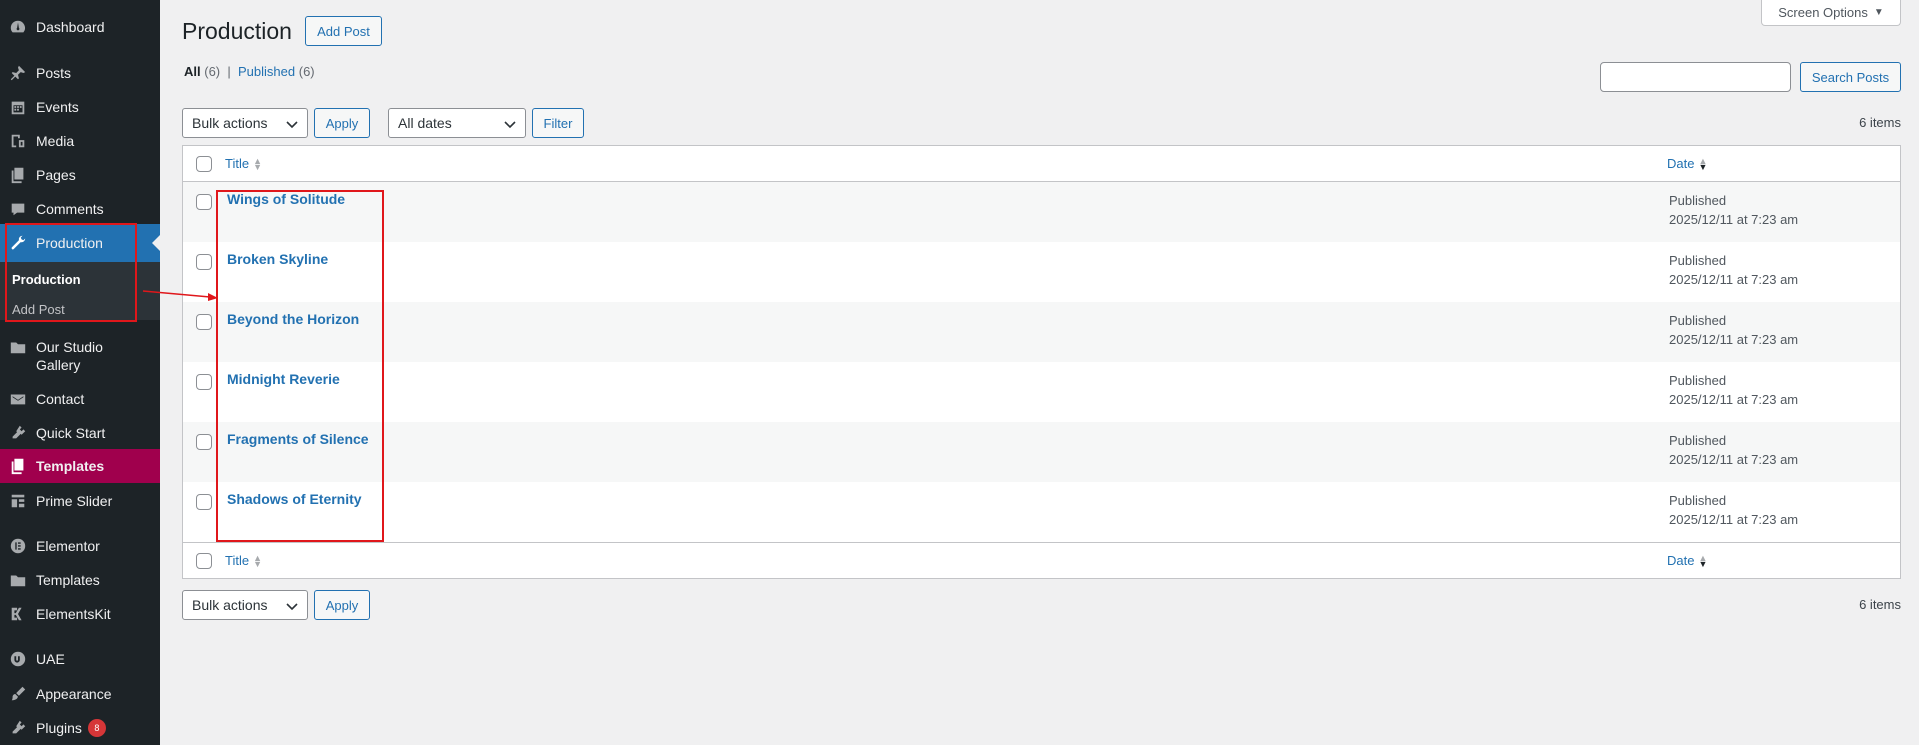 This screenshot has width=1919, height=745. What do you see at coordinates (342, 605) in the screenshot?
I see `apply-button-bottom: Apply` at bounding box center [342, 605].